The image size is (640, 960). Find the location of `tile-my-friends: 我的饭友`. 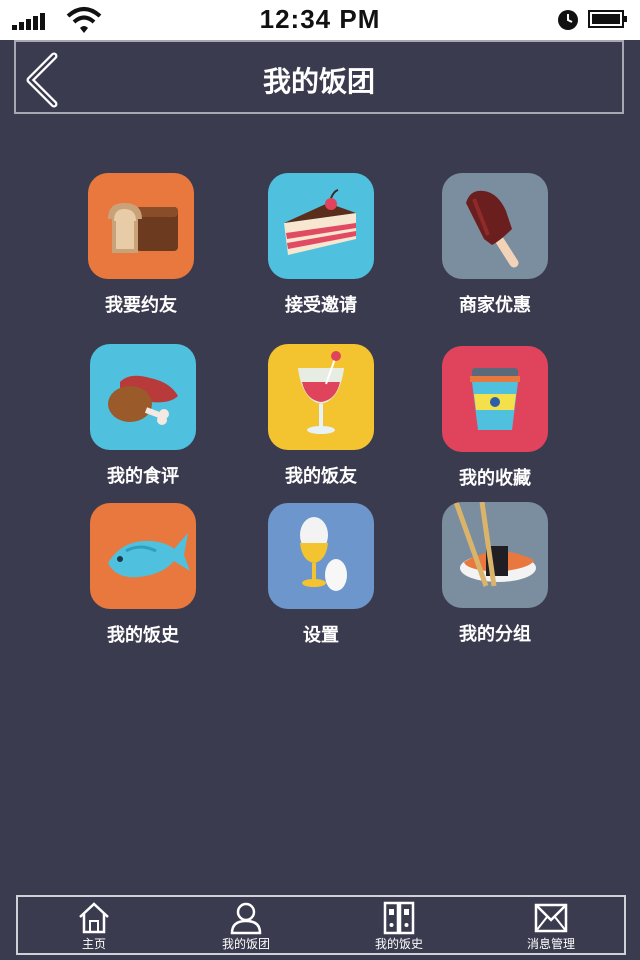

tile-my-friends: 我的饭友 is located at coordinates (321, 416).